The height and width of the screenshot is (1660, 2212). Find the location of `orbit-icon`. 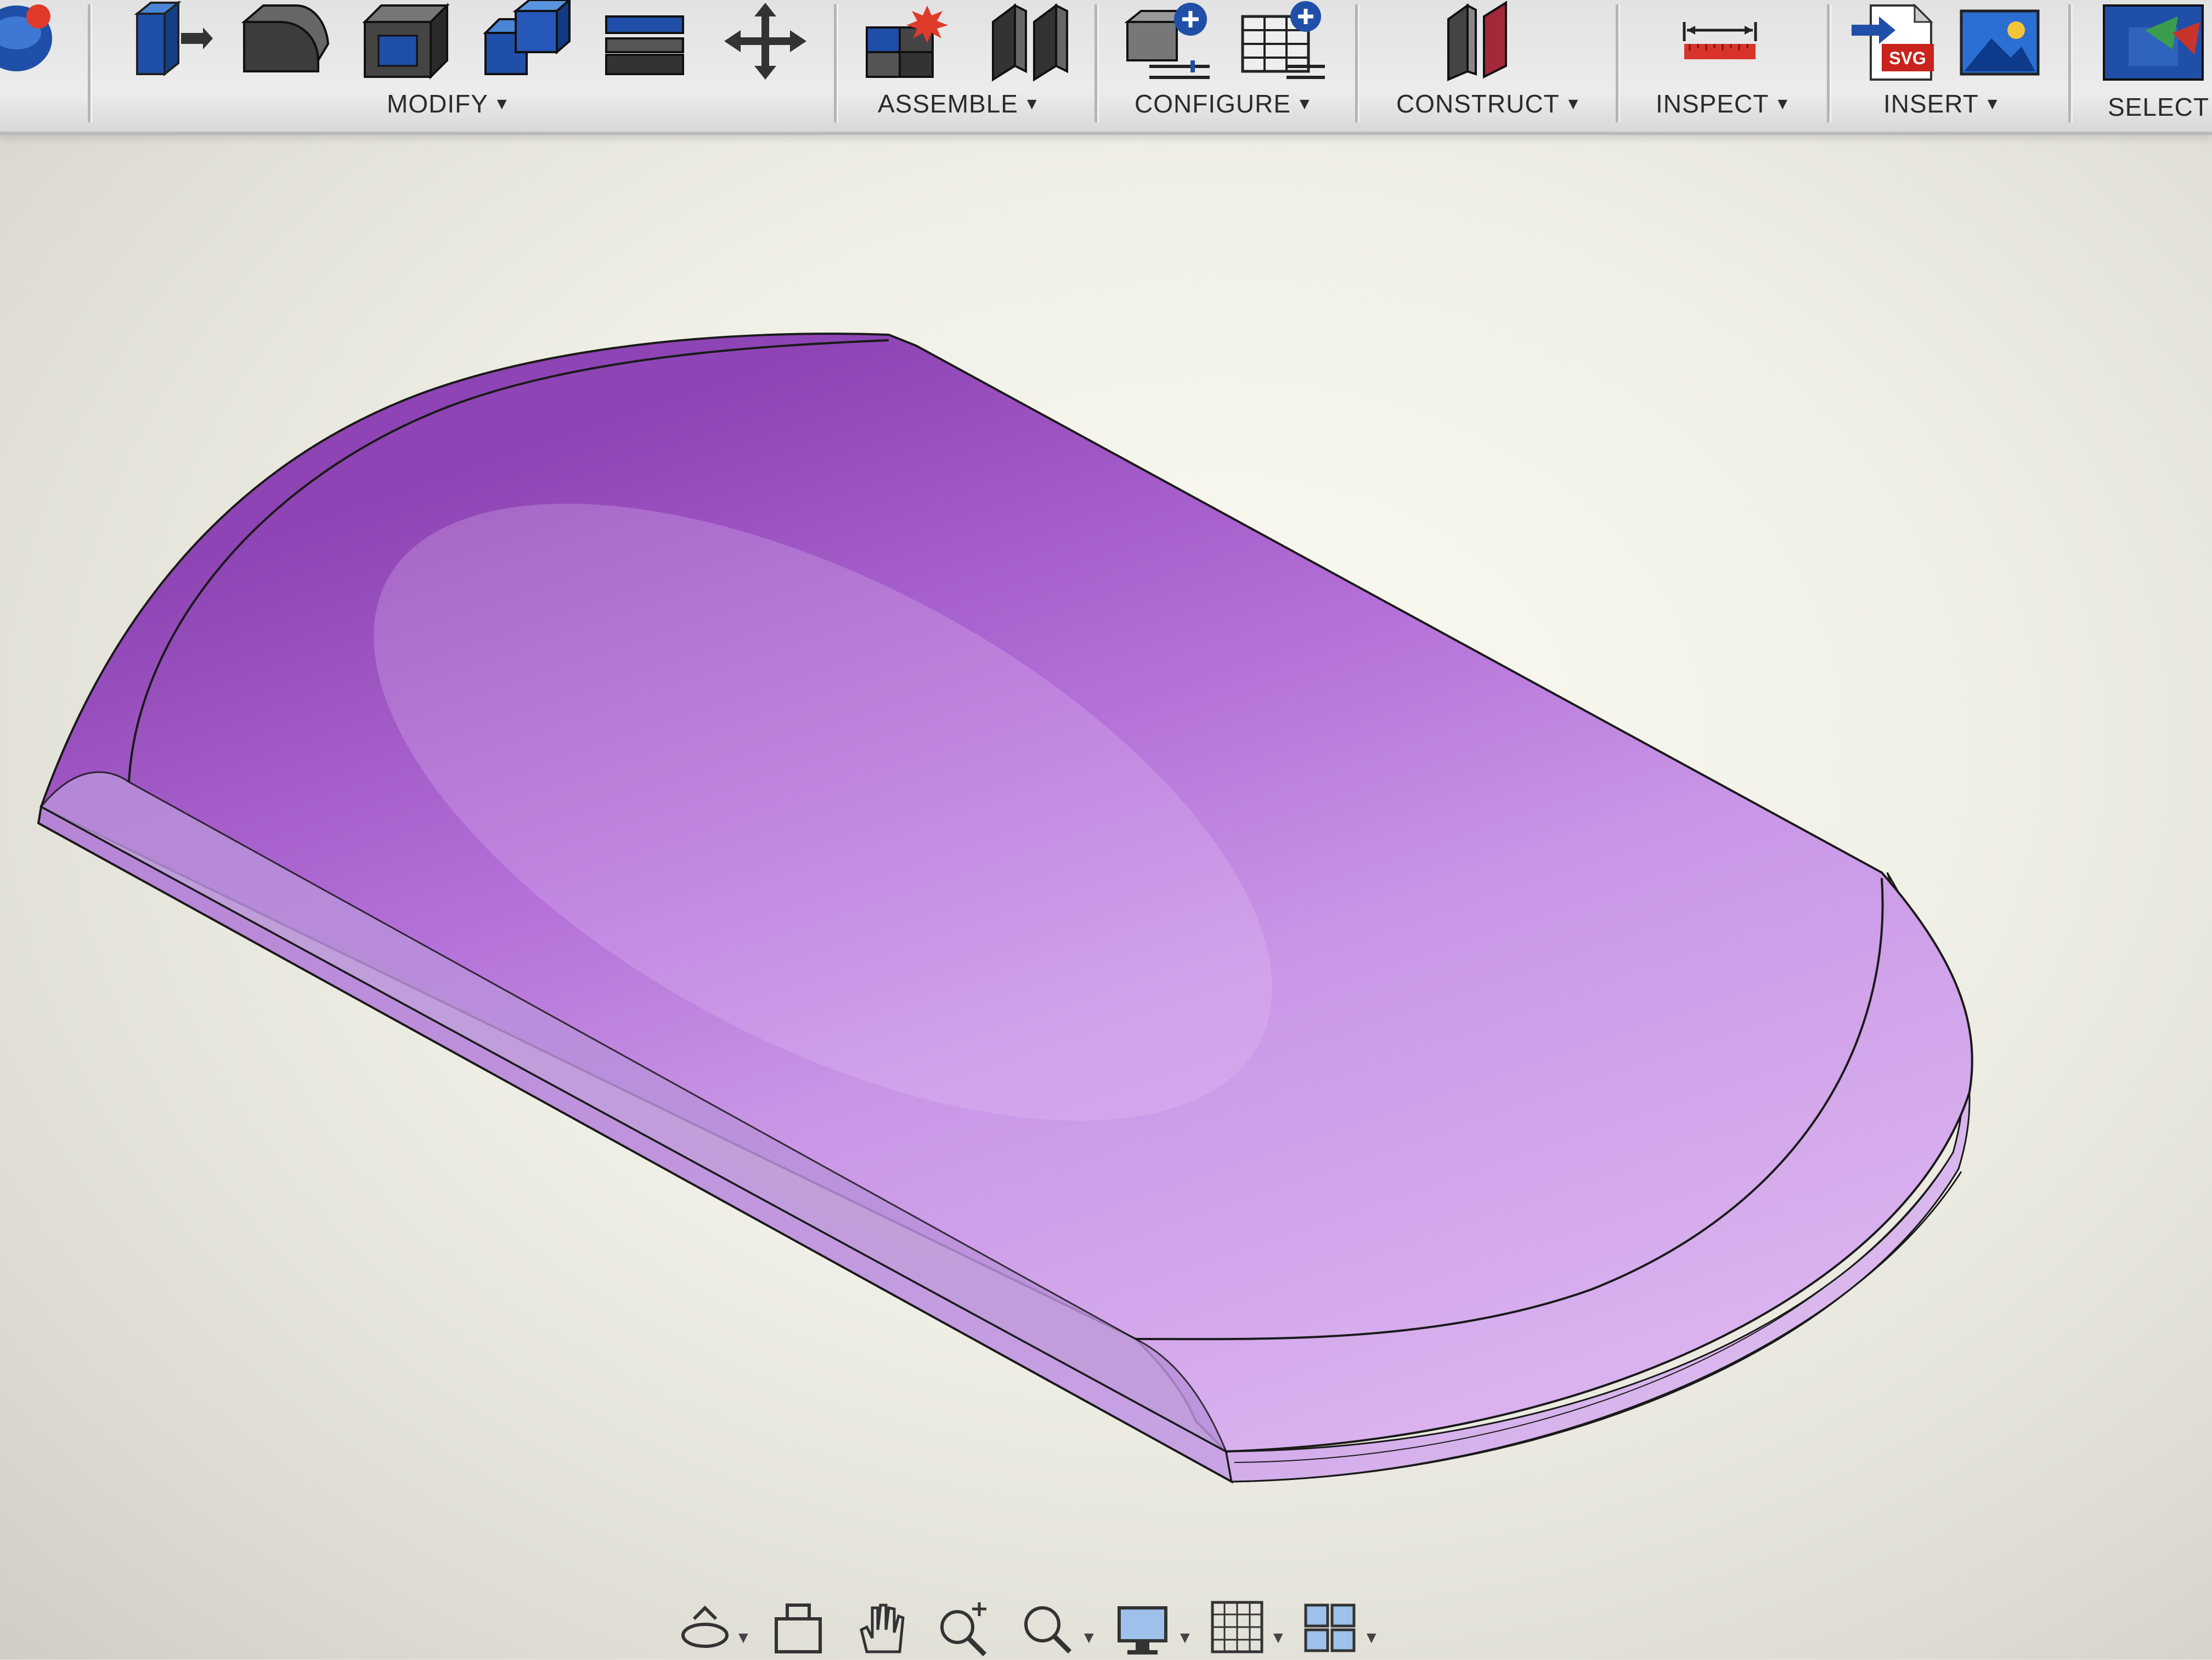

orbit-icon is located at coordinates (705, 1627).